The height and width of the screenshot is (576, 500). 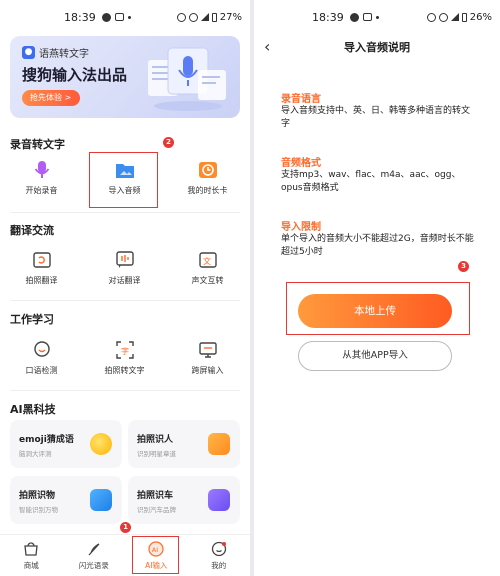 What do you see at coordinates (75, 75) in the screenshot?
I see `banner-title: 搜狗输入法出品` at bounding box center [75, 75].